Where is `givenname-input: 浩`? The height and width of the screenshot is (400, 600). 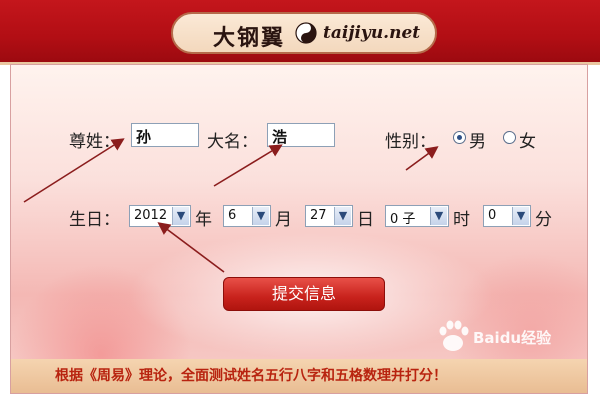
givenname-input: 浩 is located at coordinates (301, 135).